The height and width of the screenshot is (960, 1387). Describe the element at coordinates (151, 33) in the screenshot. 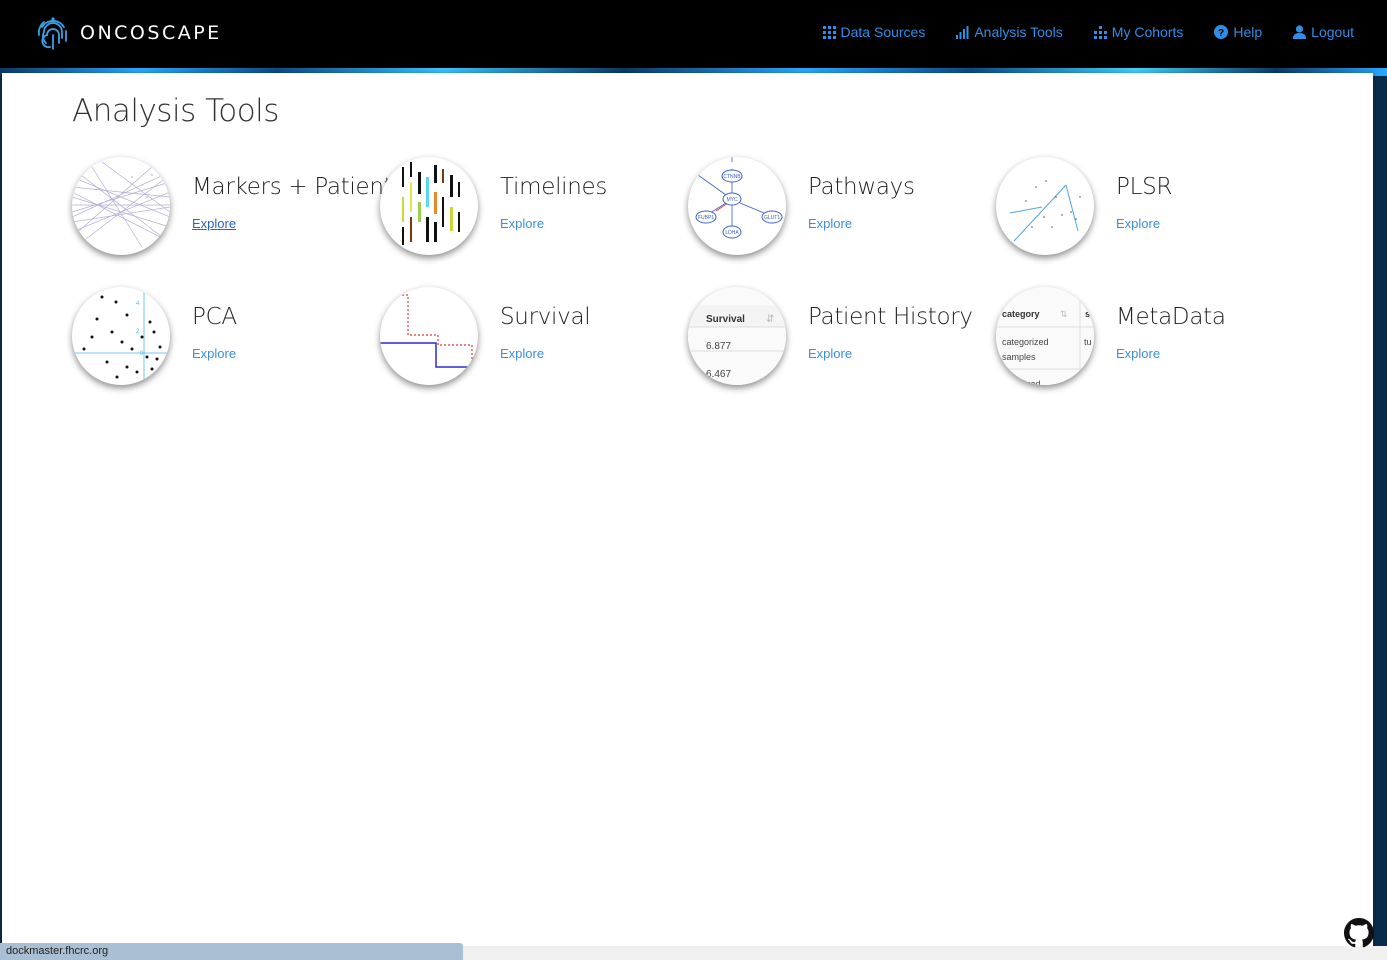

I see `brand-name: ONCOSCAPE` at that location.